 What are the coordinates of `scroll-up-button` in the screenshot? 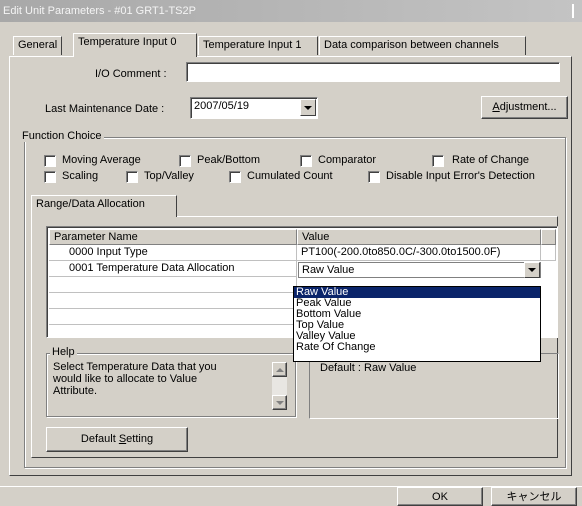 It's located at (279, 369).